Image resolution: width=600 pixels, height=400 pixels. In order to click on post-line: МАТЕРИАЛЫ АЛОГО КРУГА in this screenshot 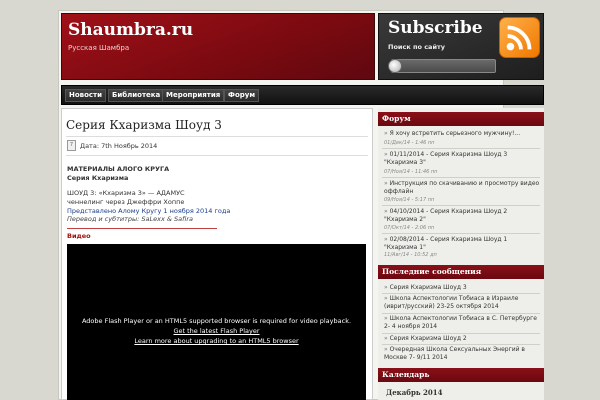, I will do `click(118, 169)`.